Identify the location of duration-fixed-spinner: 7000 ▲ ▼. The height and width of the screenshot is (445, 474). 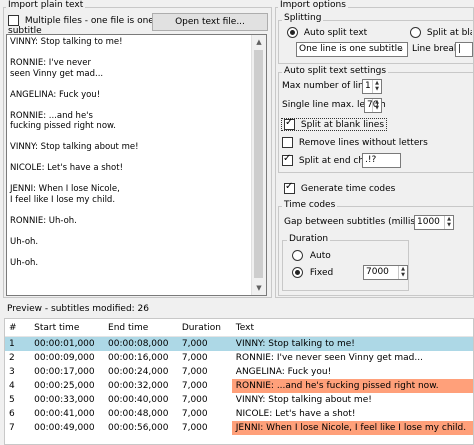
(385, 272).